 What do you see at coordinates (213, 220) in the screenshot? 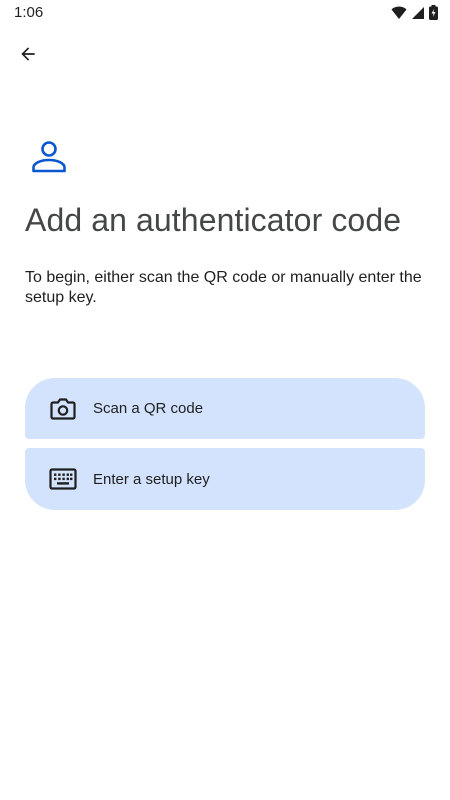
I see `page-title: Add an authenticator code` at bounding box center [213, 220].